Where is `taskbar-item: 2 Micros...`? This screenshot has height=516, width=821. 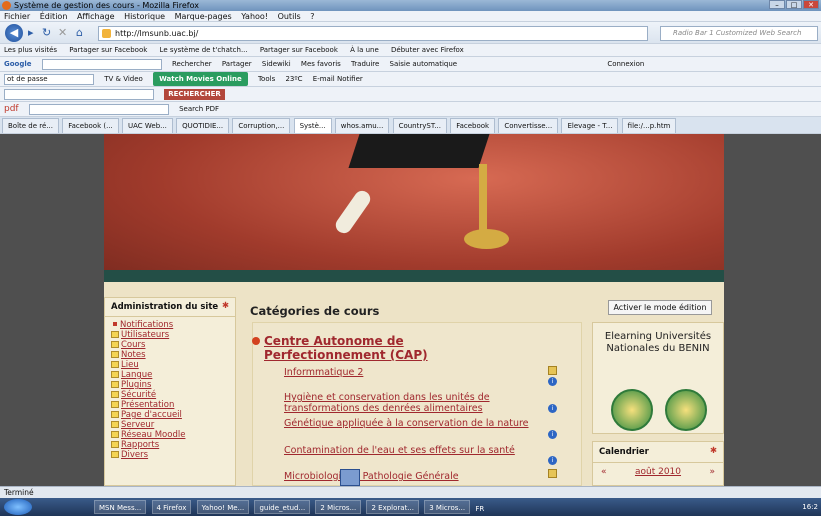 taskbar-item: 2 Micros... is located at coordinates (338, 507).